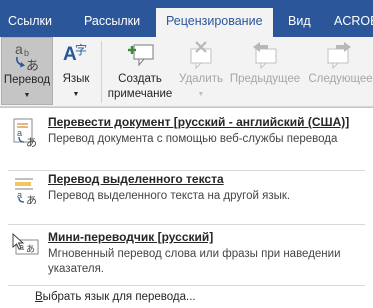 The image size is (373, 308). I want to click on tab-acrobat: ACROE, so click(353, 23).